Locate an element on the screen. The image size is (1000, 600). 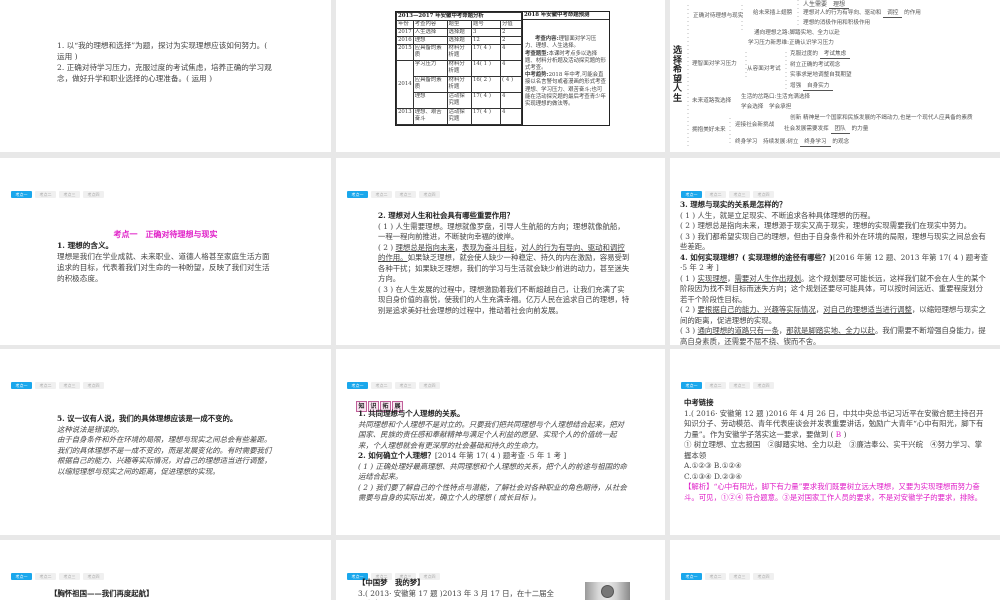
underlined-text: 要根据自己的能力、兴趣等实际情况 is located at coordinates (756, 309).